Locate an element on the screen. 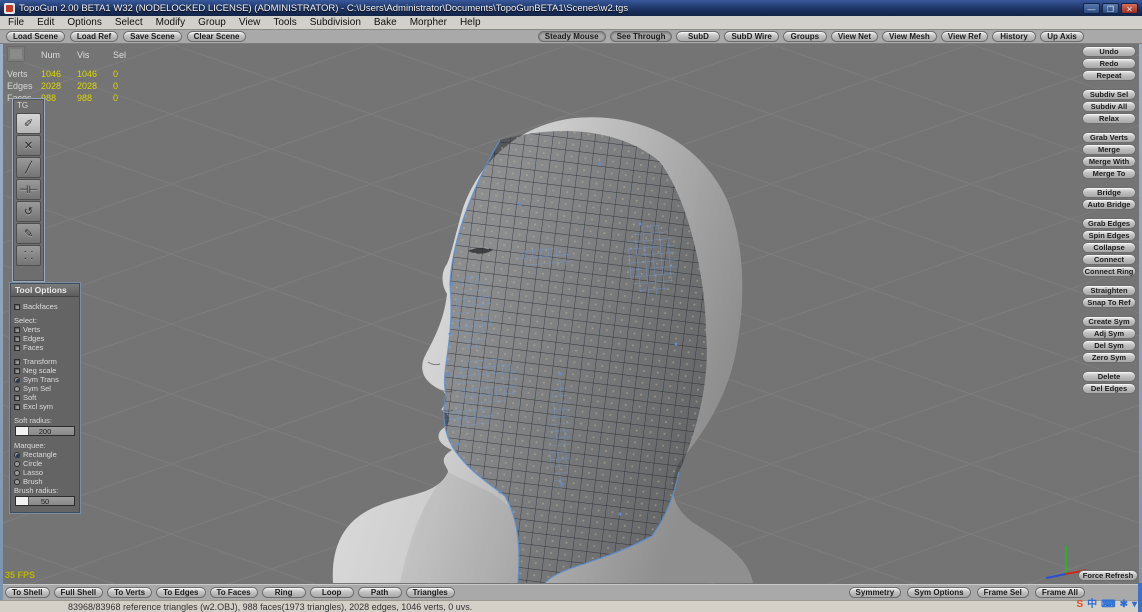 The width and height of the screenshot is (1142, 612). bridge-button: Bridge is located at coordinates (1109, 192).